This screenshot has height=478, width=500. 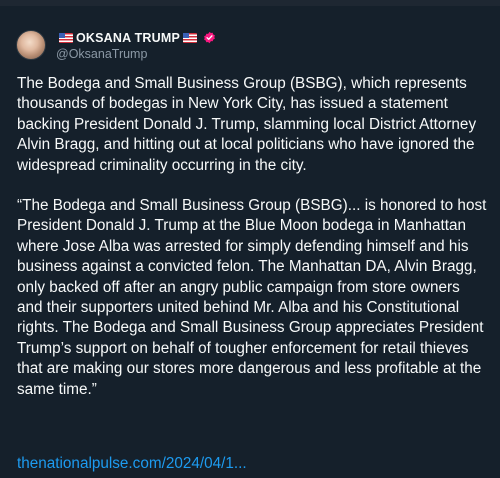 I want to click on post-header: OKSANA TRUMP @OksanaTrump, so click(x=116, y=45).